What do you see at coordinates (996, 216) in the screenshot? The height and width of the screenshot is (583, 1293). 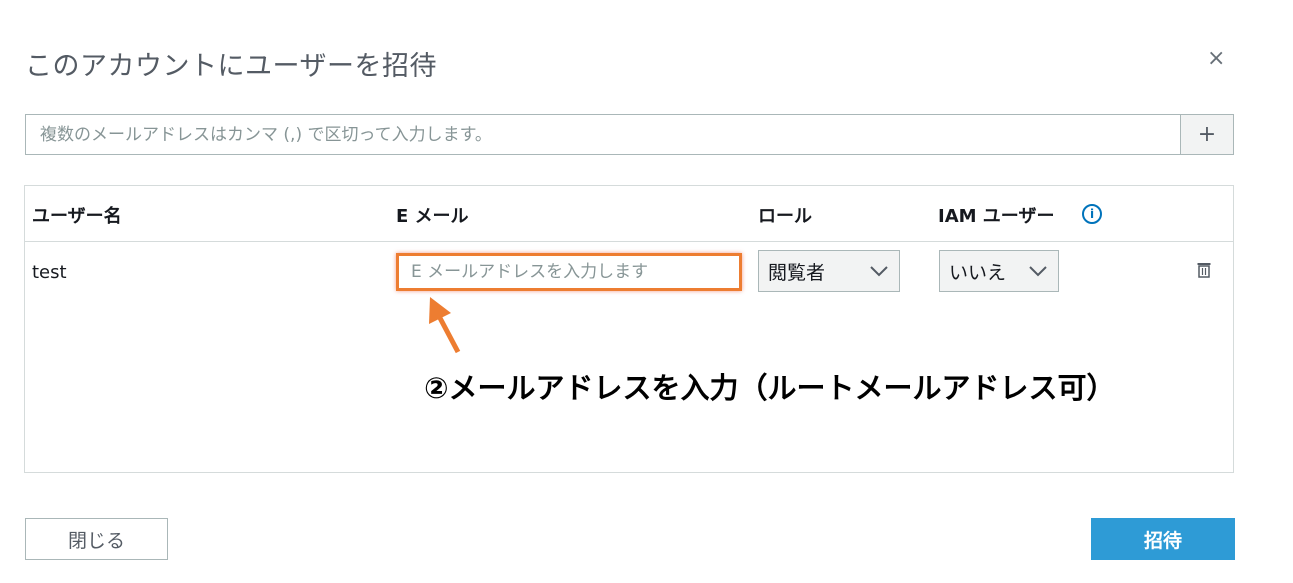 I see `header-iam-user: IAM ユーザー` at bounding box center [996, 216].